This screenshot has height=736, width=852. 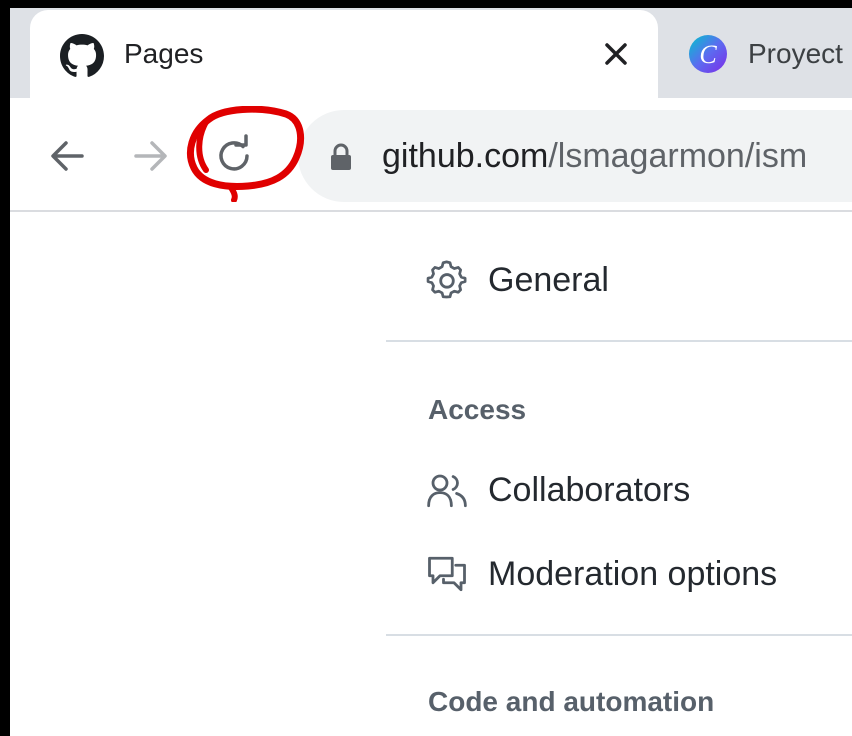 I want to click on url-path: /lsmagarmon/ism, so click(x=678, y=156).